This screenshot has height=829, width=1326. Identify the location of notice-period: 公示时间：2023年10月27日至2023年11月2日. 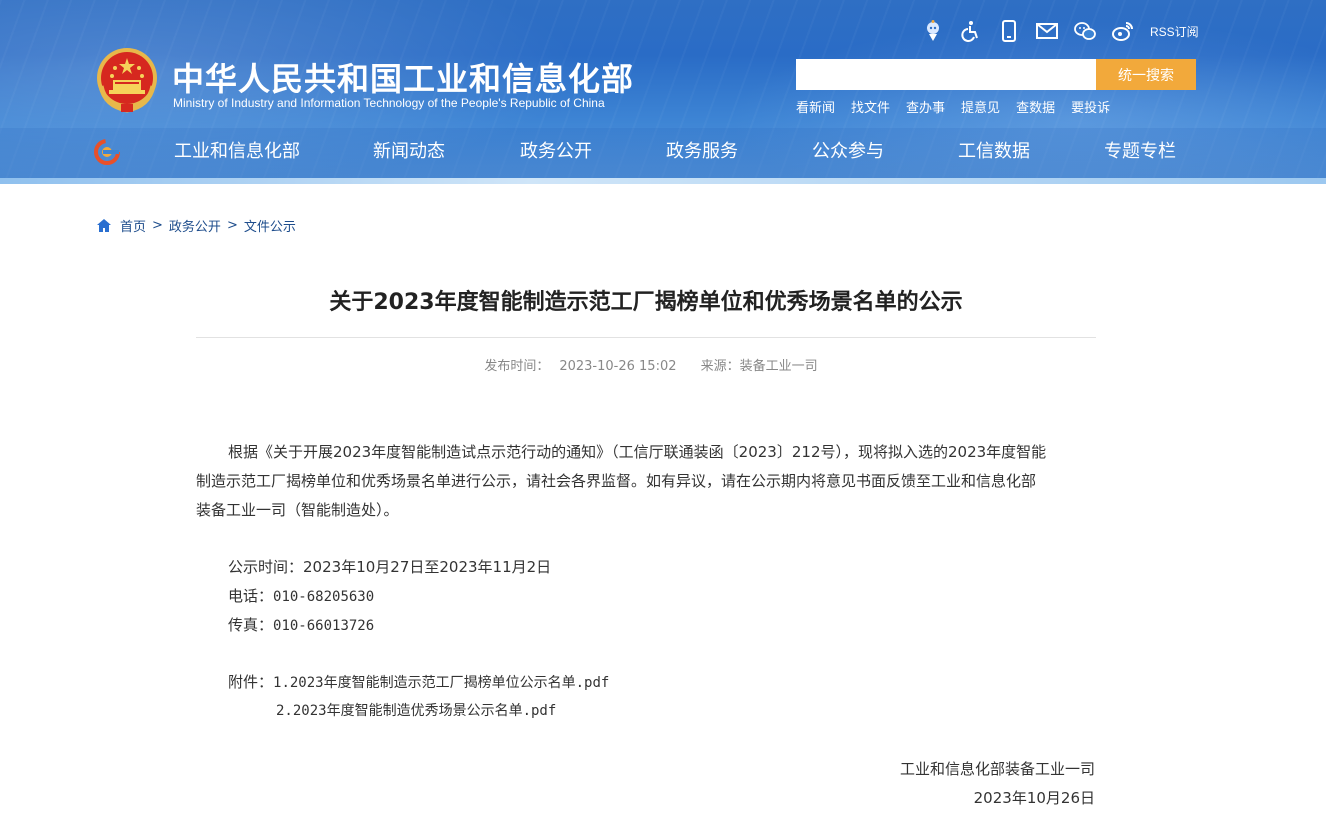
(390, 567).